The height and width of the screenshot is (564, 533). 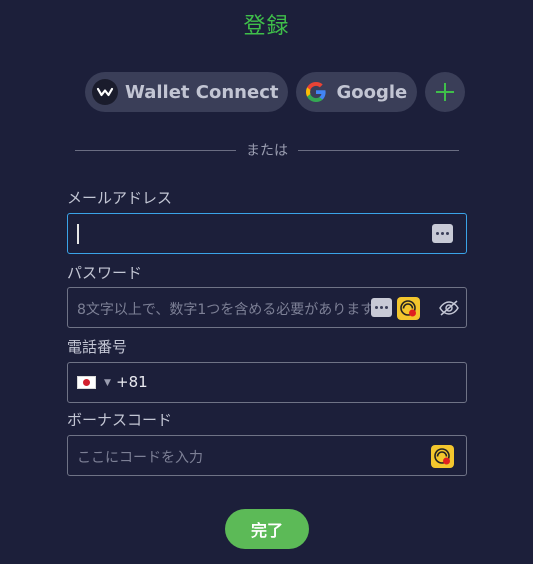 I want to click on walletconnect-label: Wallet Connect, so click(x=202, y=92).